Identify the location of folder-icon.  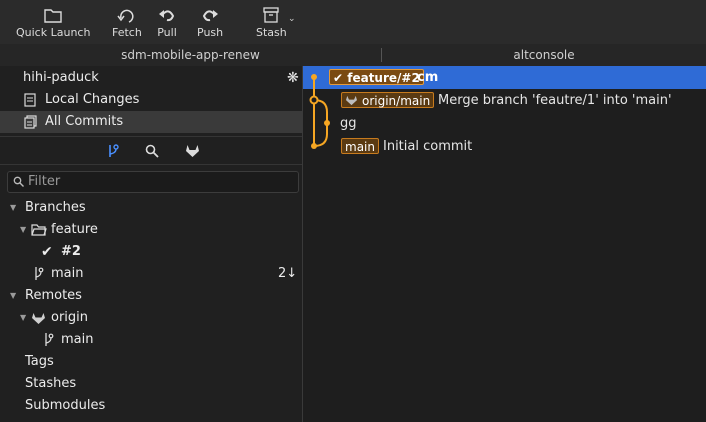
(53, 16).